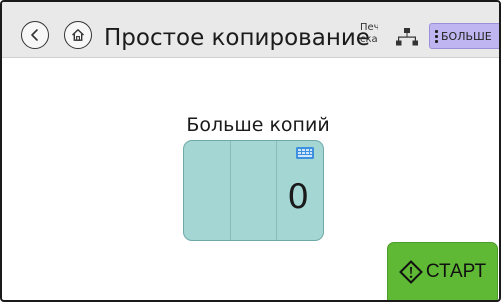 This screenshot has width=501, height=302. I want to click on back-button, so click(35, 35).